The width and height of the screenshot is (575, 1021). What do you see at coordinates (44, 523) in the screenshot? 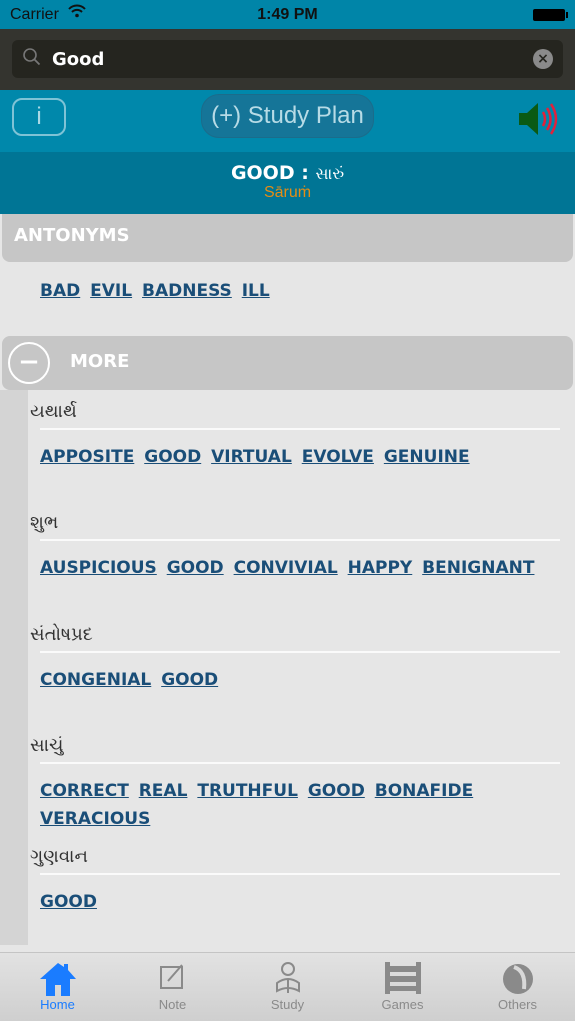
I see `gujarati-heading: શુભ` at bounding box center [44, 523].